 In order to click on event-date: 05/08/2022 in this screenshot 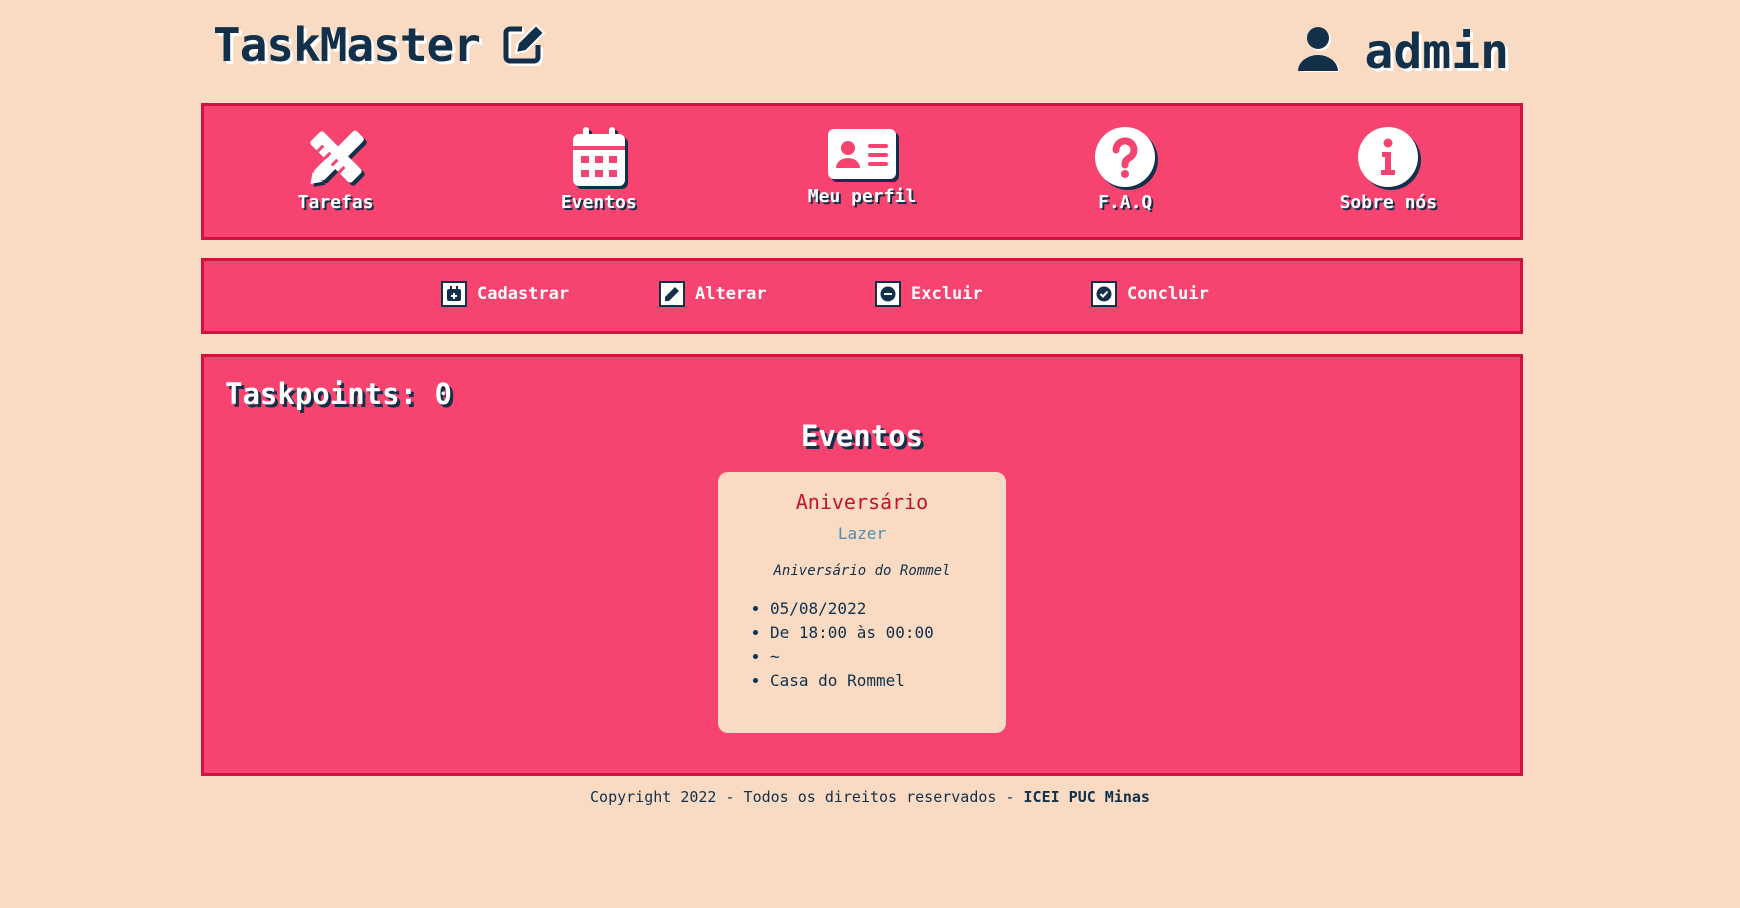, I will do `click(888, 609)`.